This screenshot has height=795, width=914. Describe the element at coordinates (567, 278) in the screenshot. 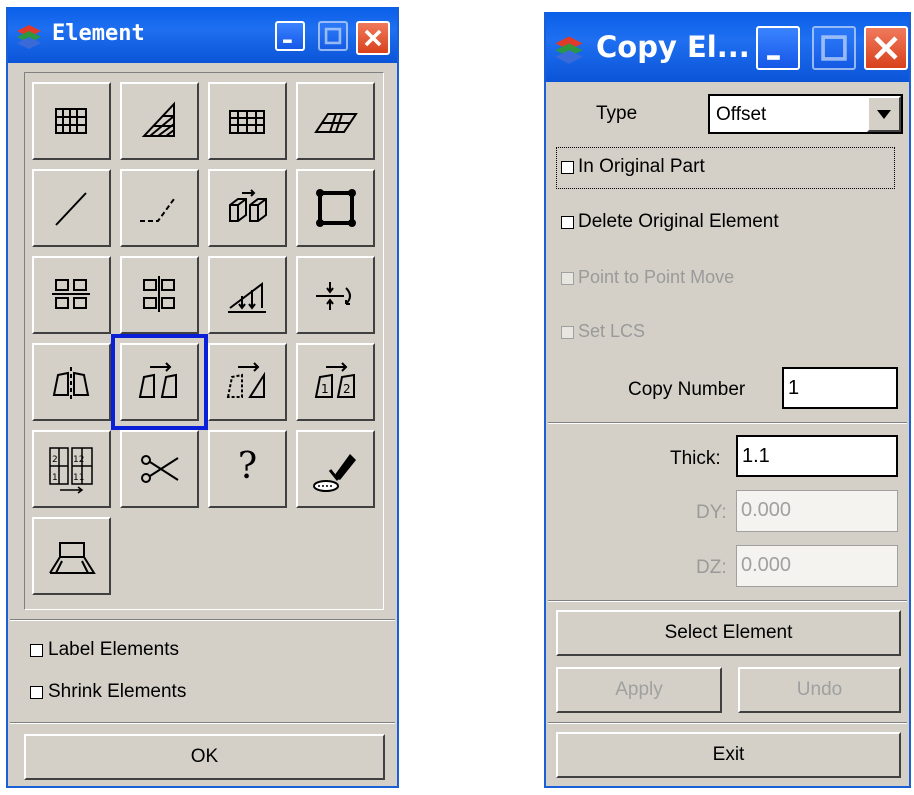

I see `point-to-point-checkbox` at that location.